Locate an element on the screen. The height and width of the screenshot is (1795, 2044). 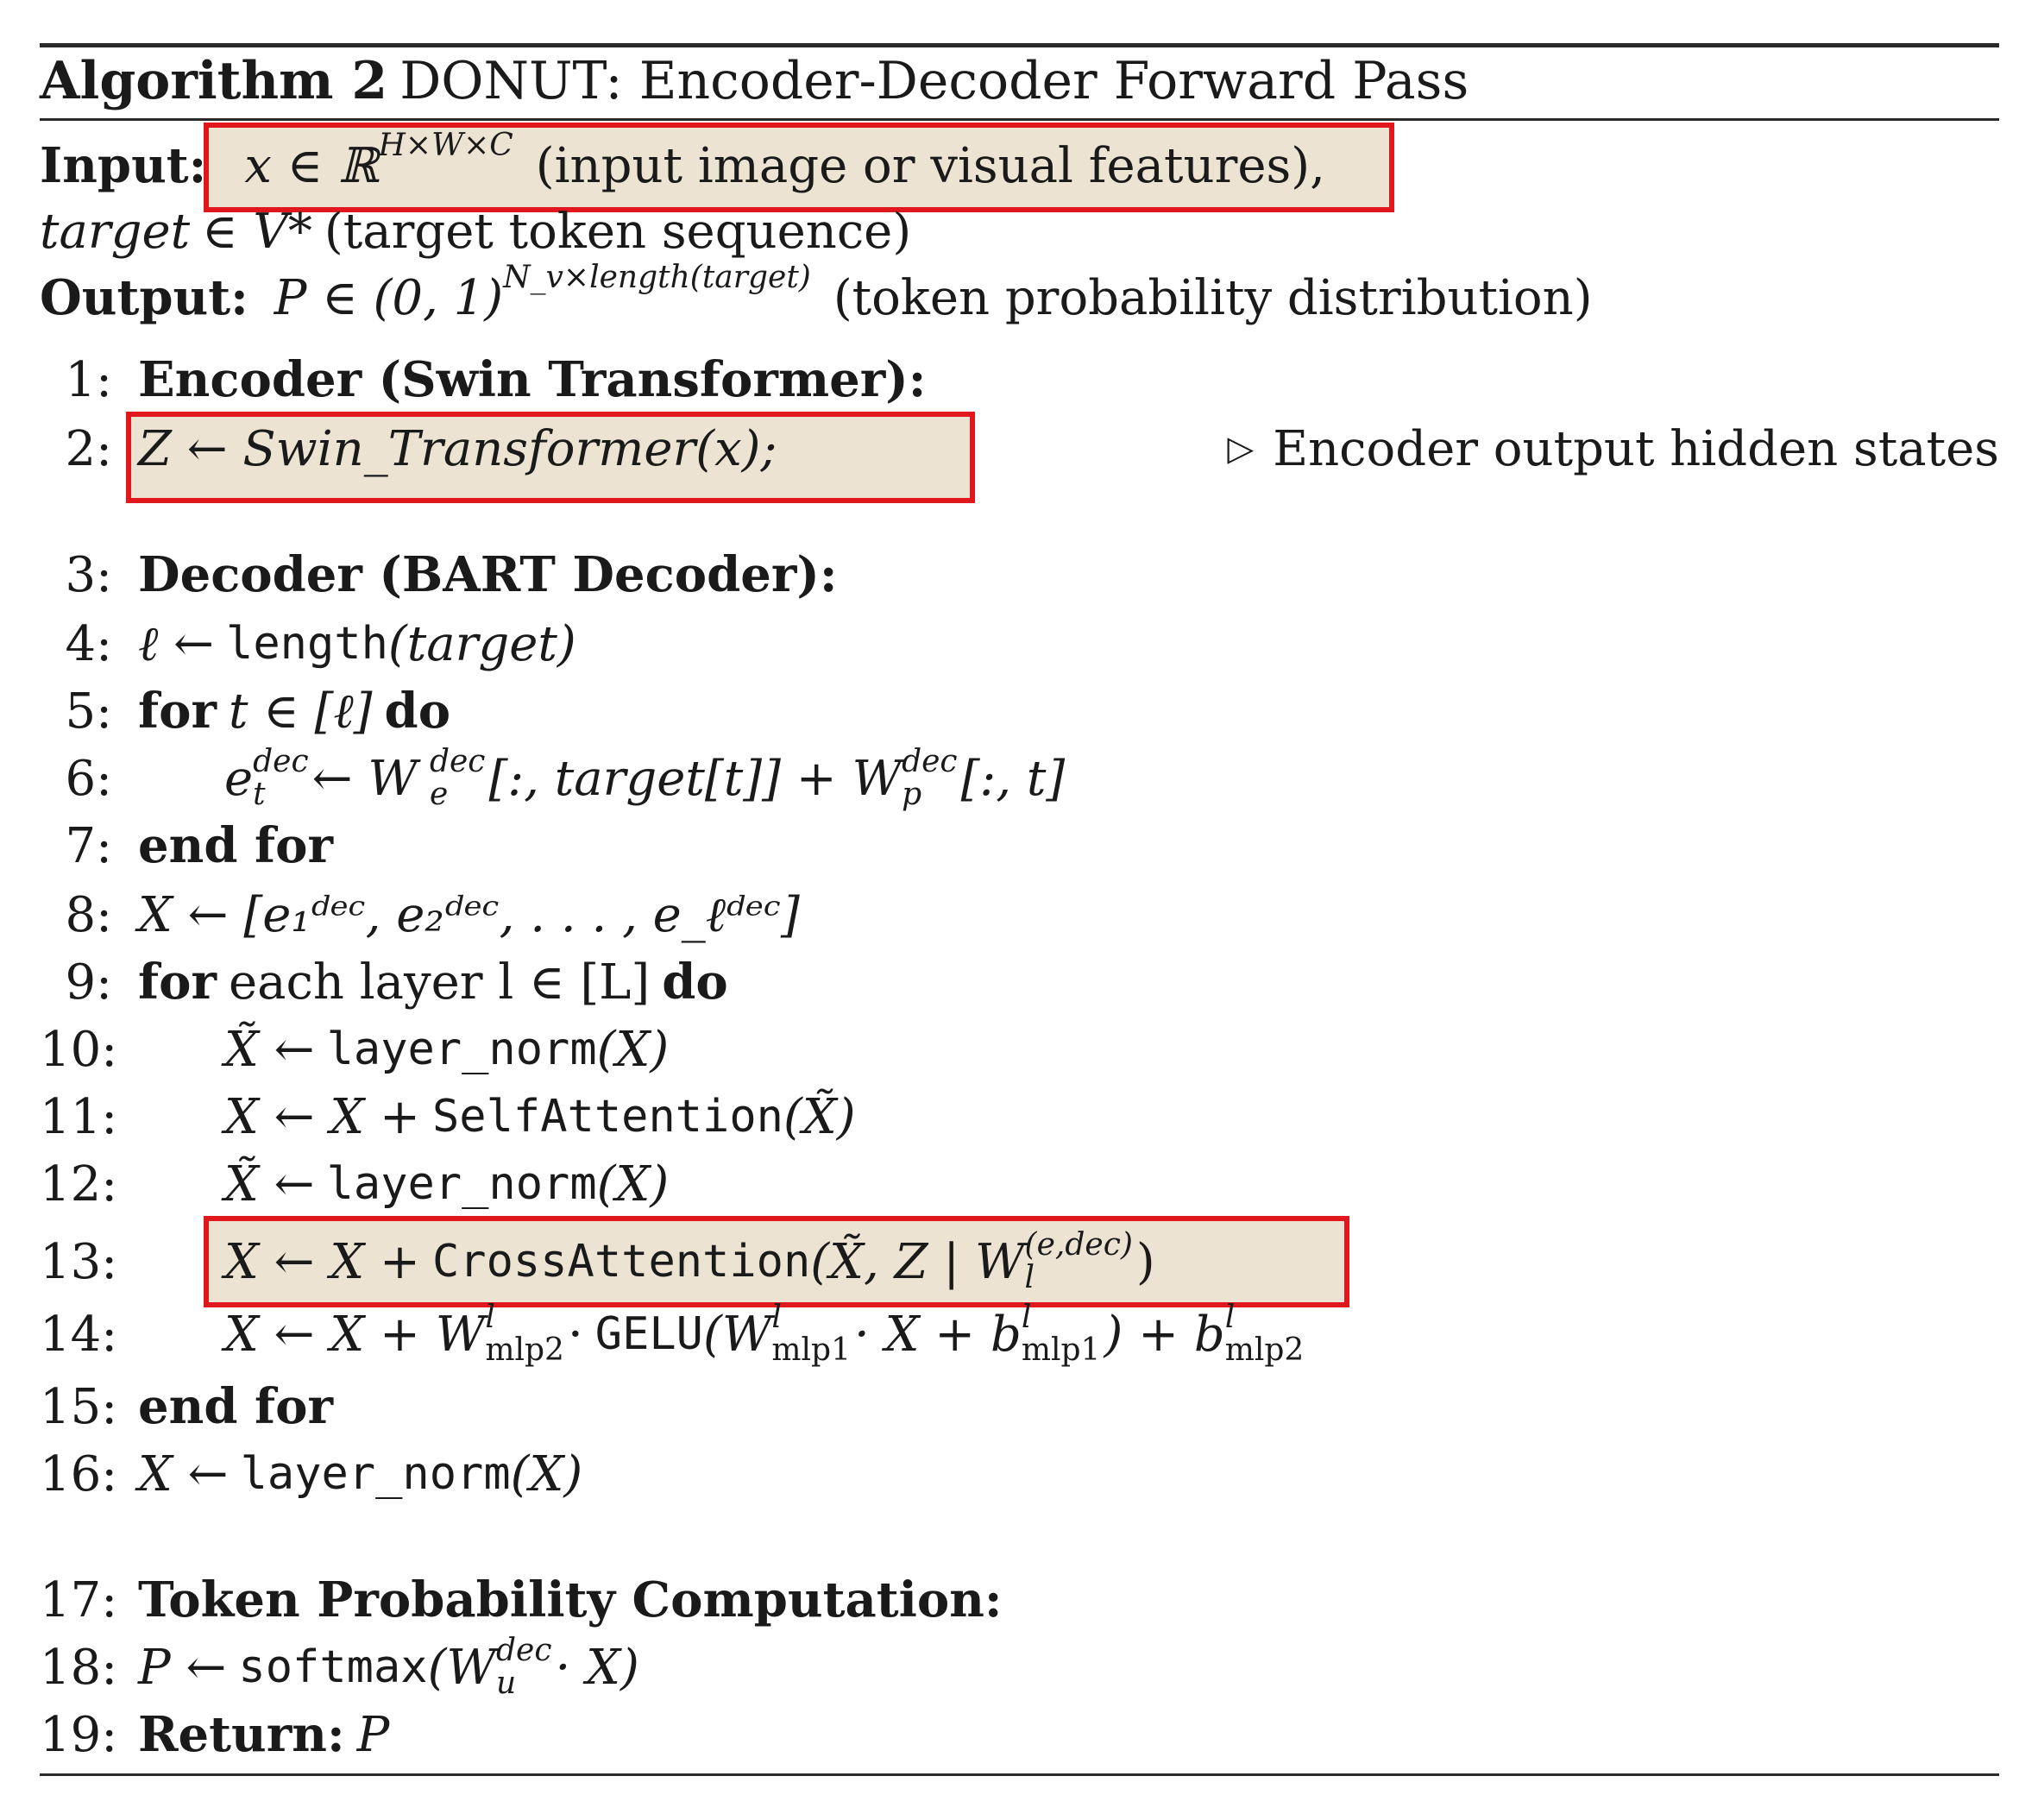
line-number: 13: is located at coordinates (79, 1262).